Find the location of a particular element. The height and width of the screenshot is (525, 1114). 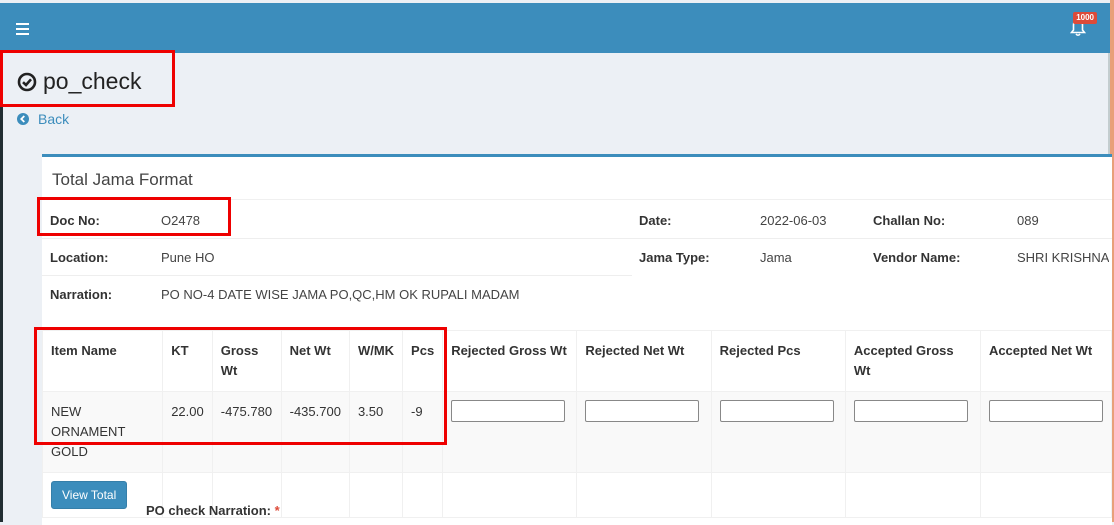

vendor-label: Vendor Name: is located at coordinates (917, 257).